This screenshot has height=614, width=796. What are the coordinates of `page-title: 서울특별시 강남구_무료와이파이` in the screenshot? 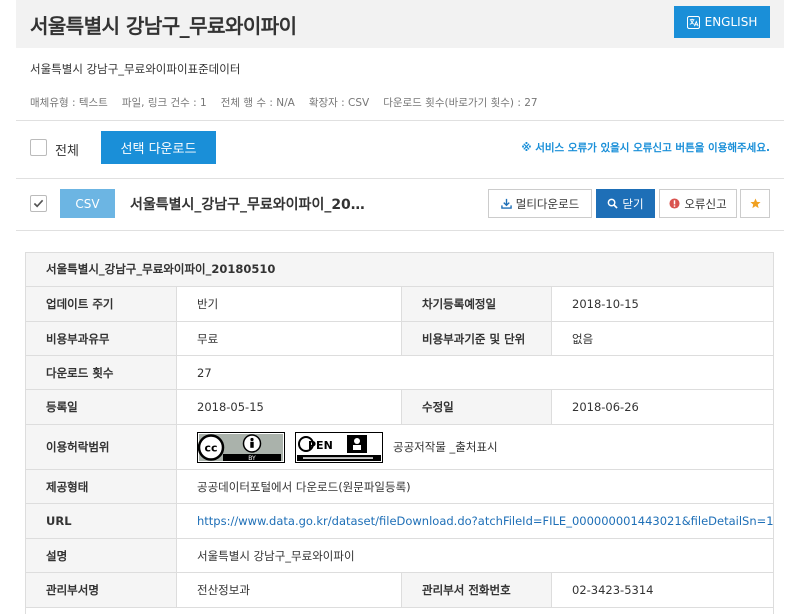 It's located at (163, 26).